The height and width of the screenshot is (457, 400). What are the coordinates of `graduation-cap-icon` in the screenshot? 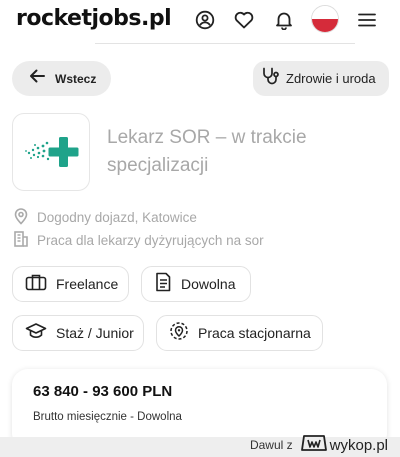 It's located at (36, 333).